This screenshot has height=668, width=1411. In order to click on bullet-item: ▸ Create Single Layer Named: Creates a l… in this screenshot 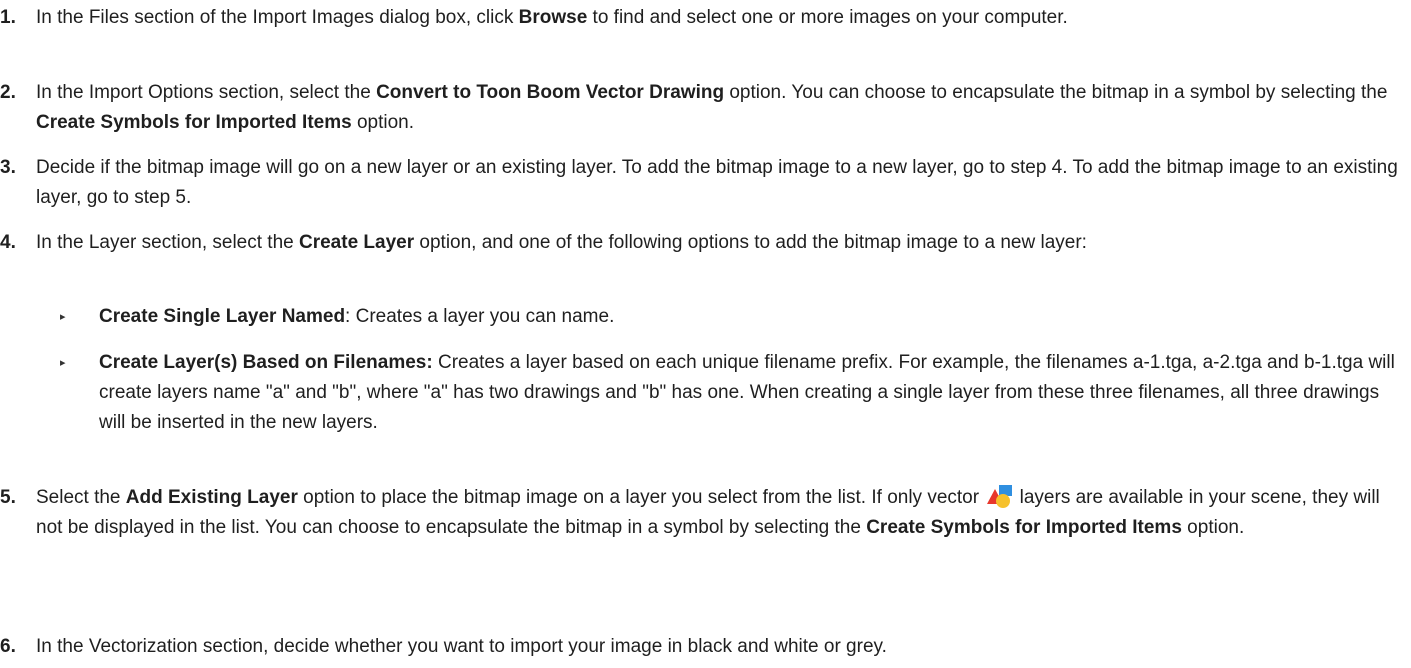, I will do `click(720, 317)`.